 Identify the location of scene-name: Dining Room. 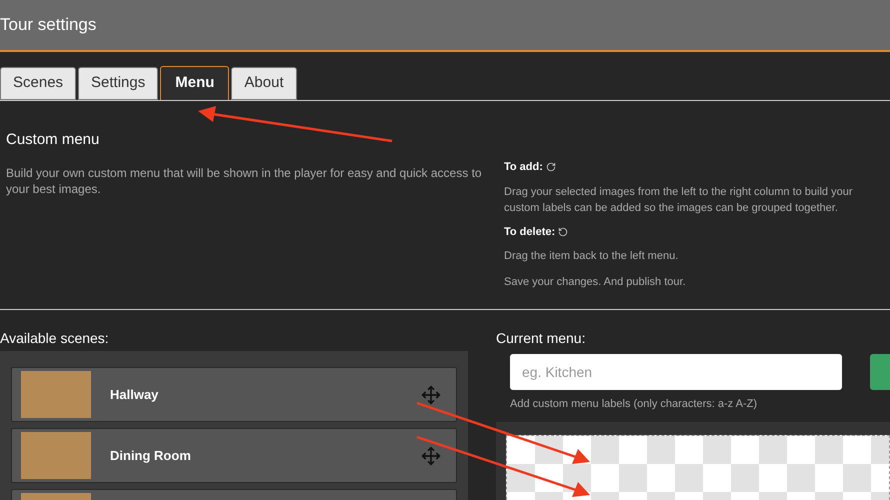
(150, 455).